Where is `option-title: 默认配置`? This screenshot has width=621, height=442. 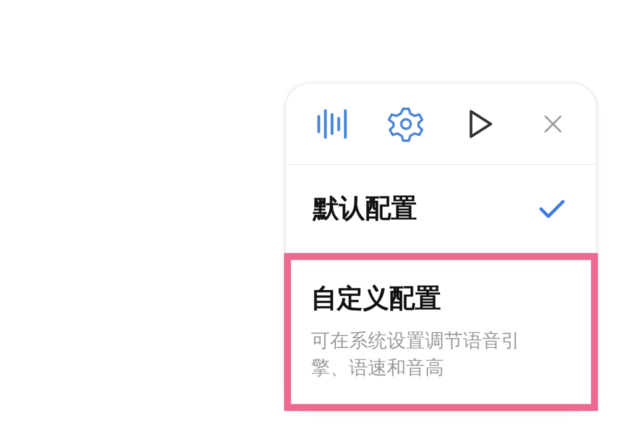 option-title: 默认配置 is located at coordinates (365, 209).